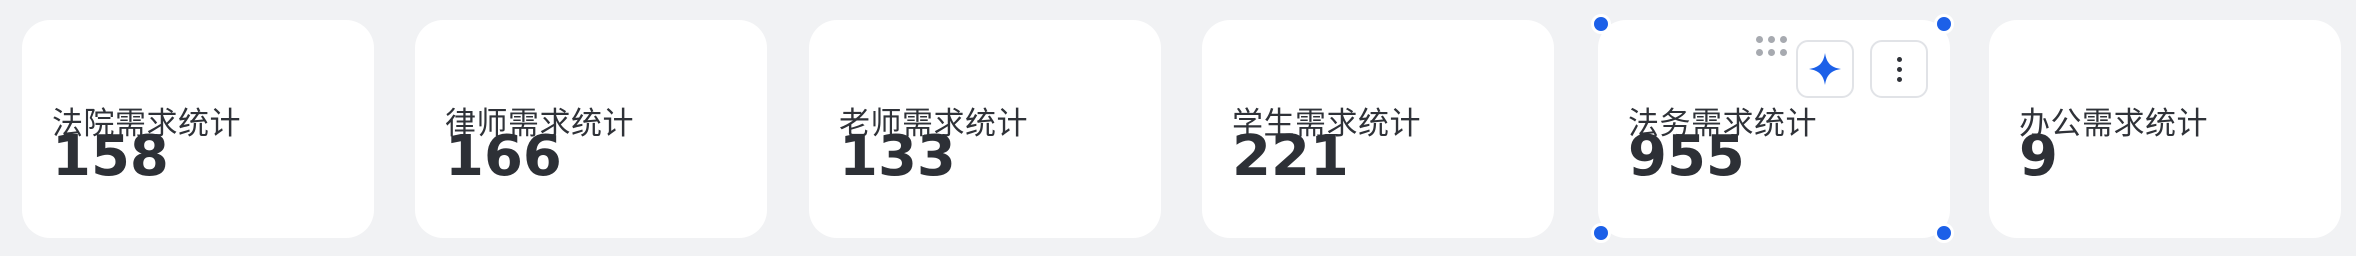 The width and height of the screenshot is (2356, 256). I want to click on more-vertical-icon, so click(1899, 69).